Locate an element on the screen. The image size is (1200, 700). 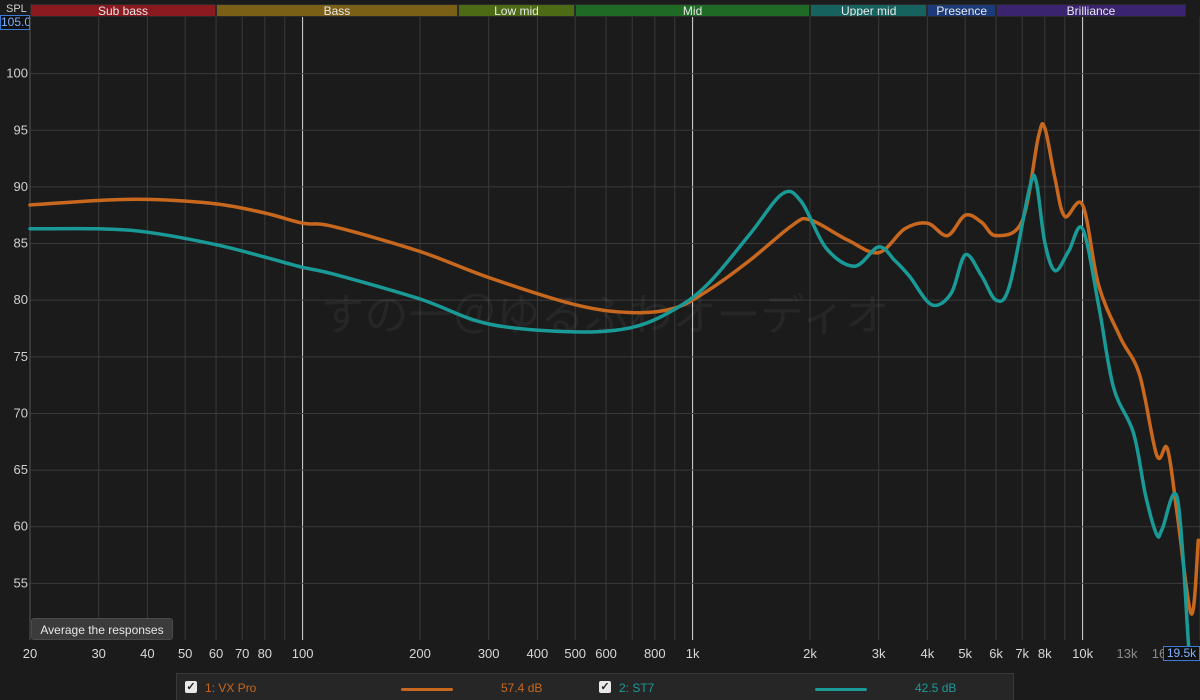
y-tick-label: 95 is located at coordinates (21, 129).